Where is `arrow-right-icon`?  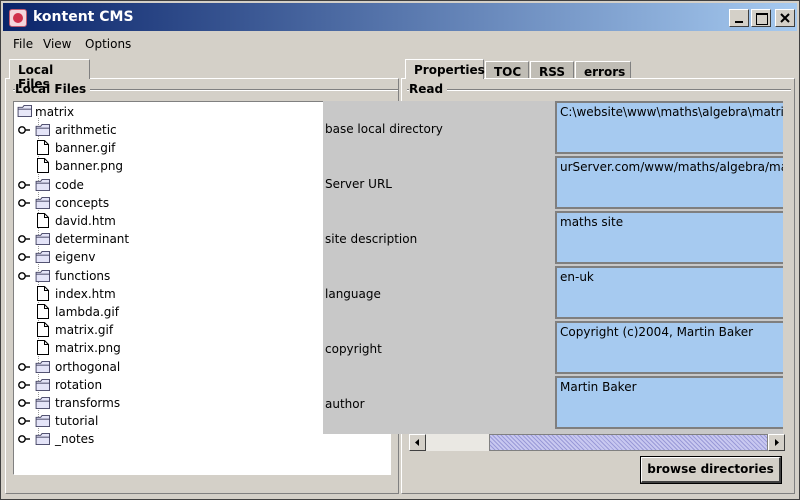 arrow-right-icon is located at coordinates (777, 442).